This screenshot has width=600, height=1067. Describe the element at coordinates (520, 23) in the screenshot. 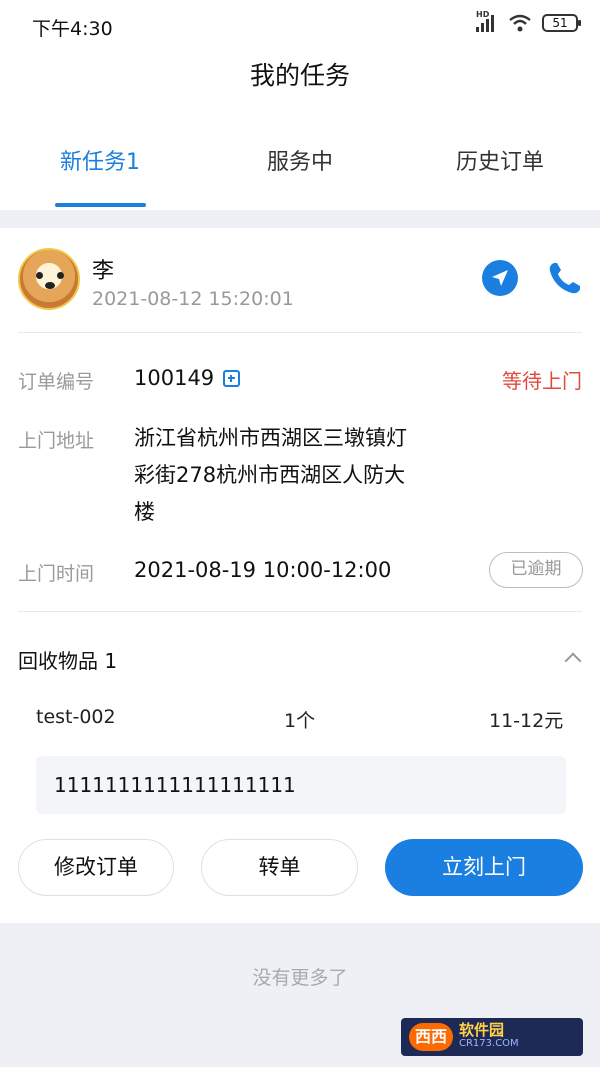

I see `wifi-icon` at that location.